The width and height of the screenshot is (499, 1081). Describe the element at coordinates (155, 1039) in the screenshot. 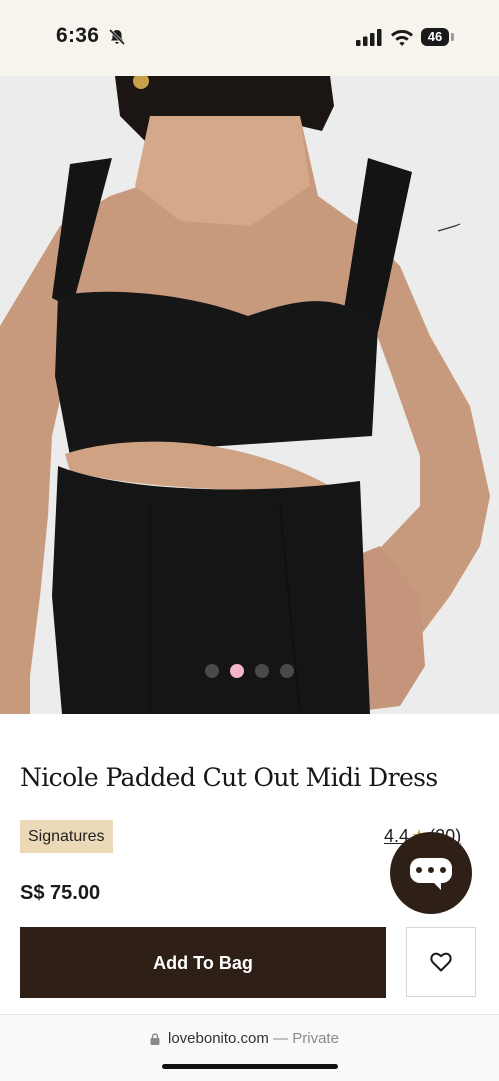

I see `lock-icon` at that location.